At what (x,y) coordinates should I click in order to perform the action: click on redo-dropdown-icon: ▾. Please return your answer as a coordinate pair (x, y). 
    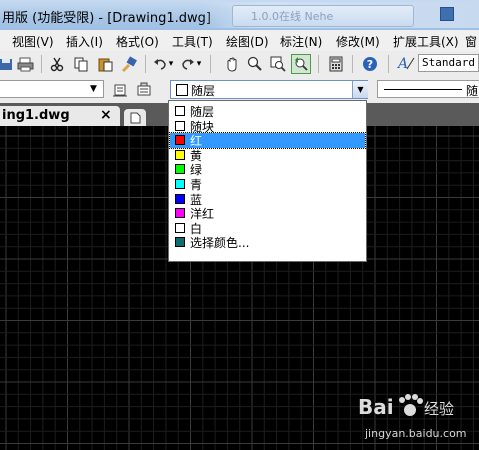
    Looking at the image, I should click on (199, 64).